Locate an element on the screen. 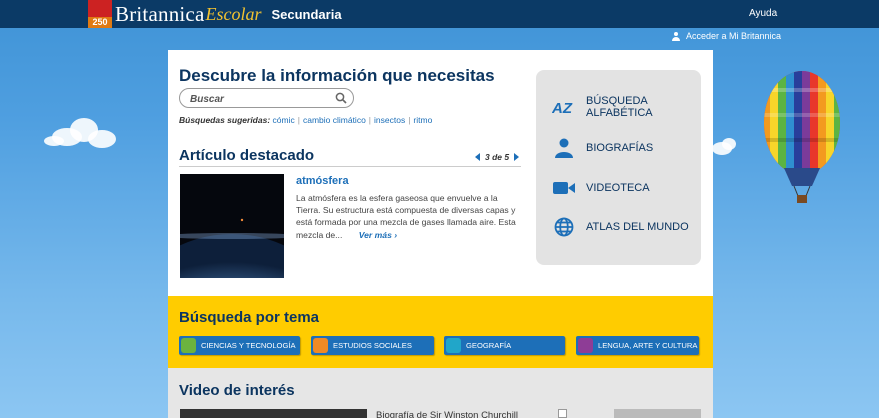 The image size is (879, 418). suggestion-link: cómic is located at coordinates (284, 120).